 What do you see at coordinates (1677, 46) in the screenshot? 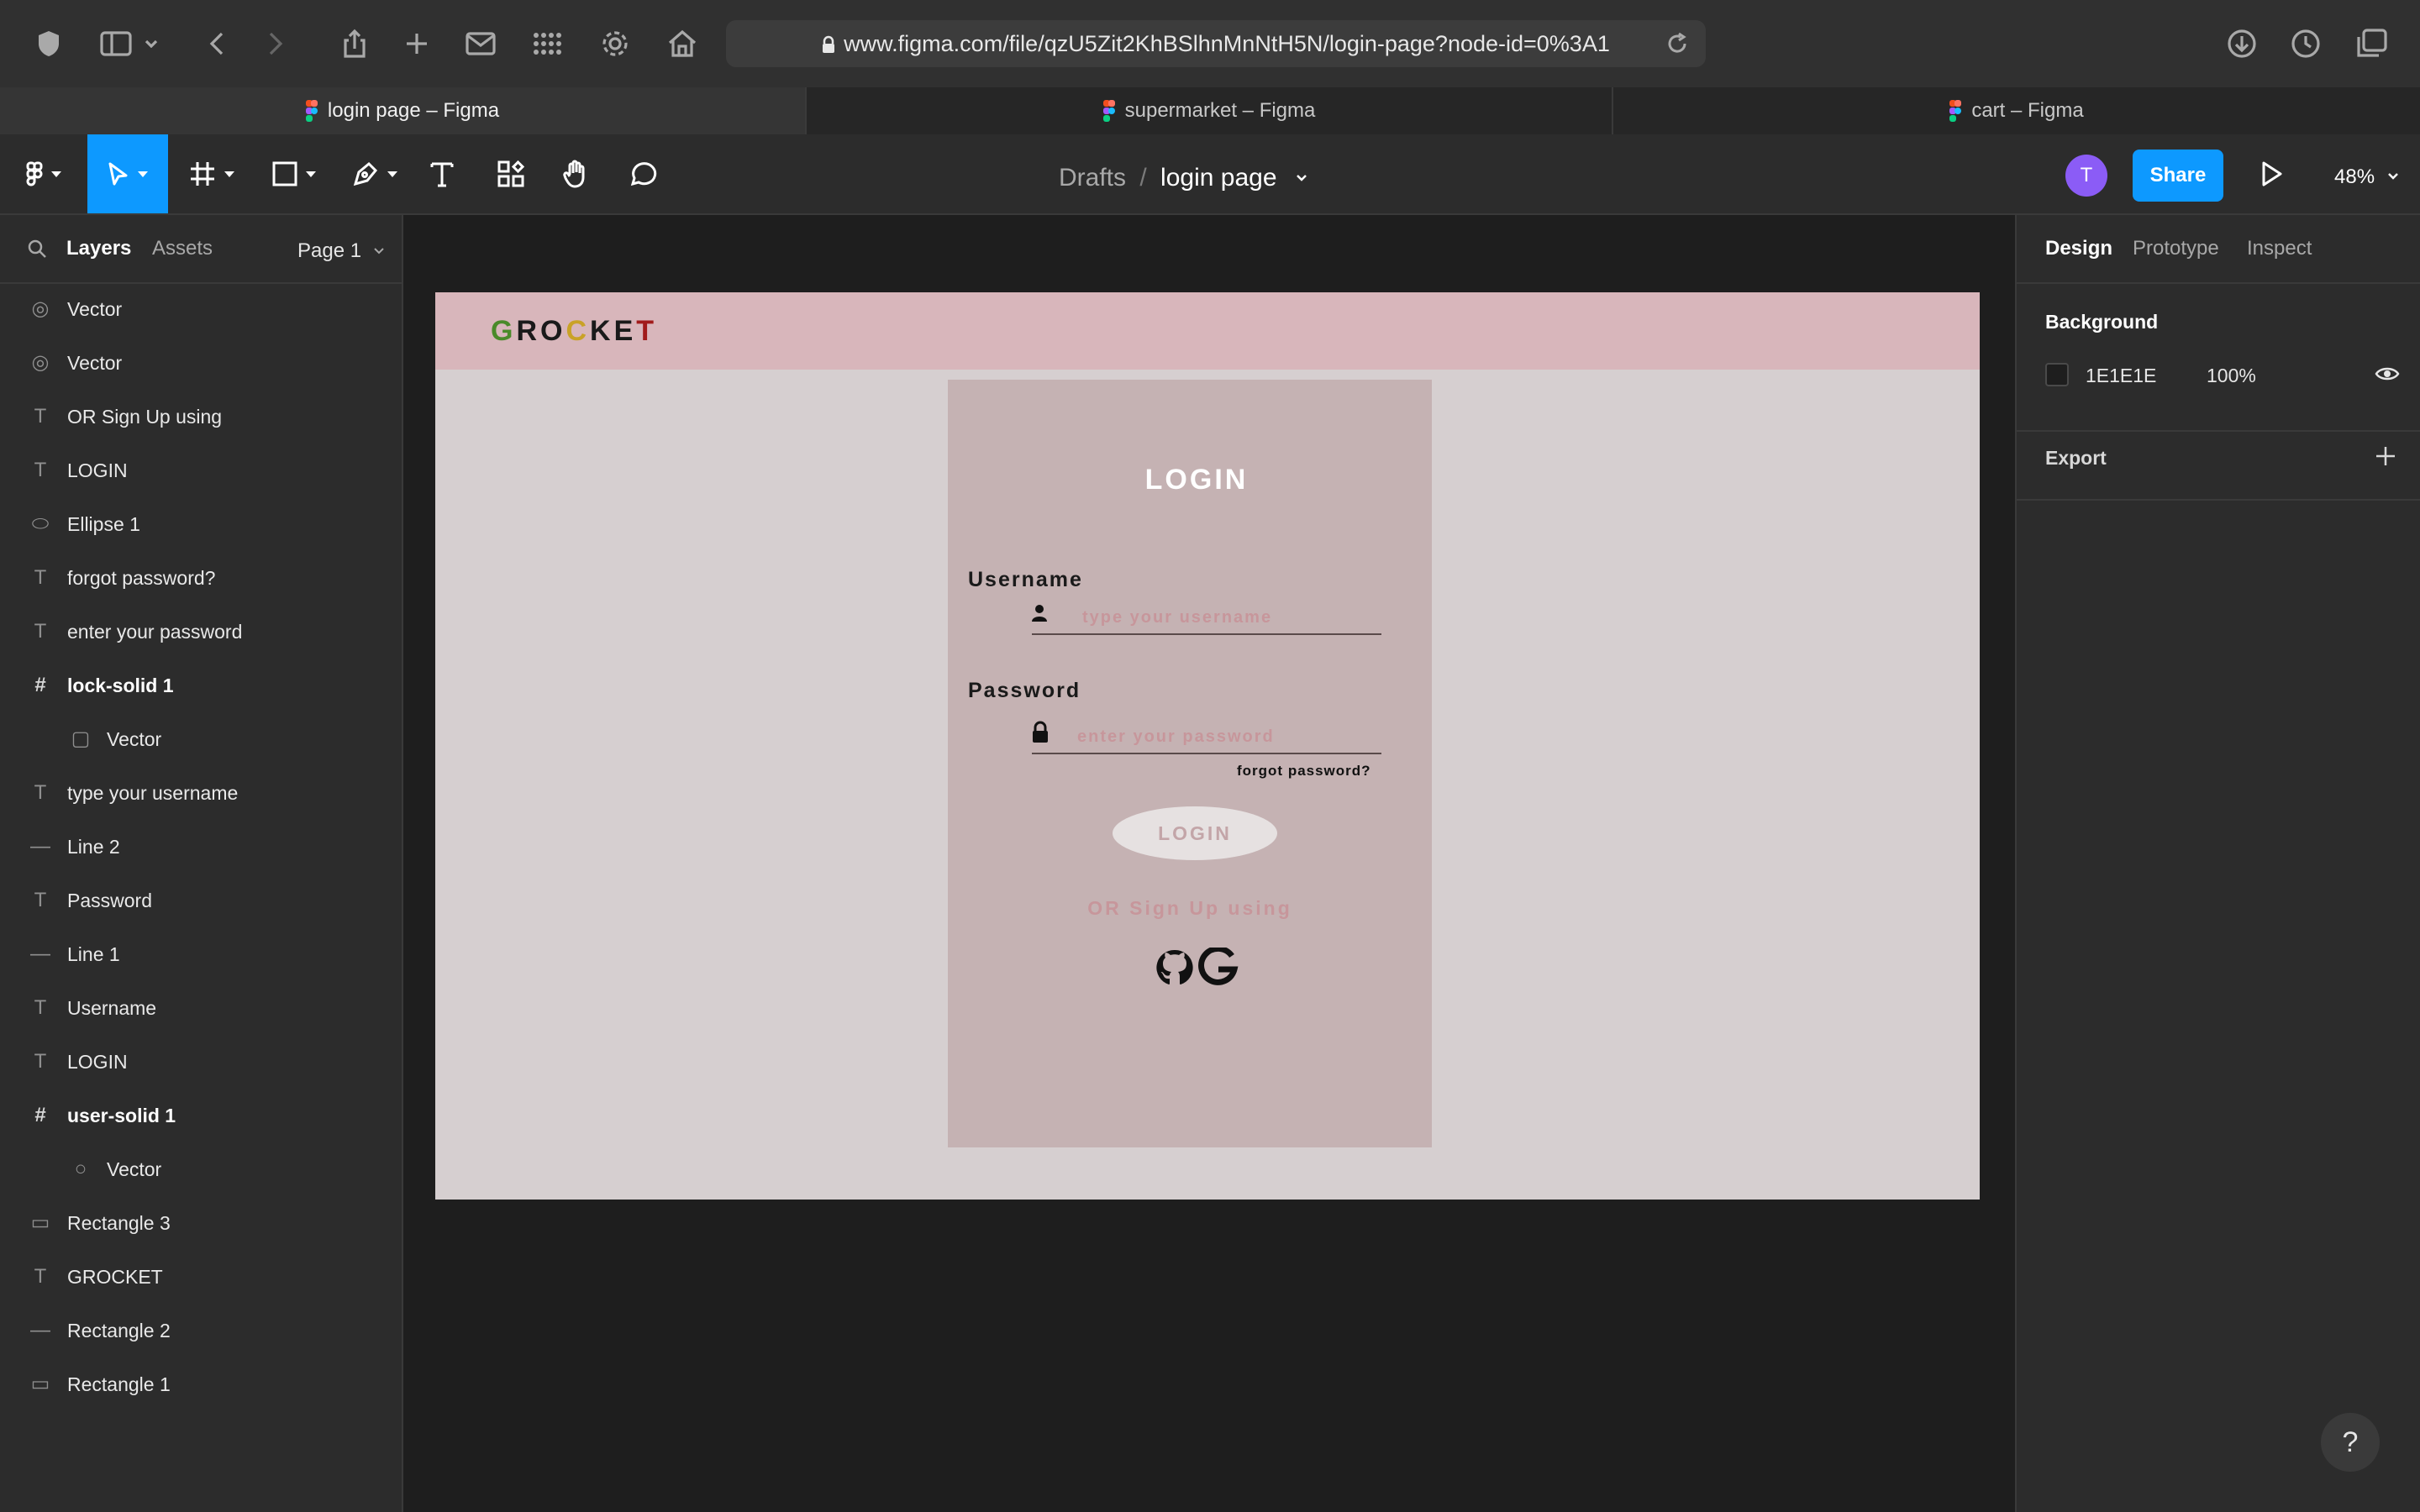
I see `reload-icon` at bounding box center [1677, 46].